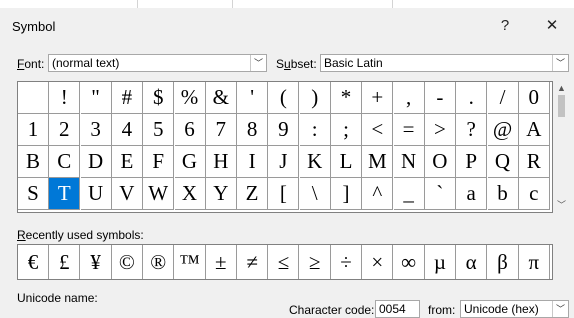 This screenshot has width=574, height=318. What do you see at coordinates (552, 26) in the screenshot?
I see `close-button: ✕` at bounding box center [552, 26].